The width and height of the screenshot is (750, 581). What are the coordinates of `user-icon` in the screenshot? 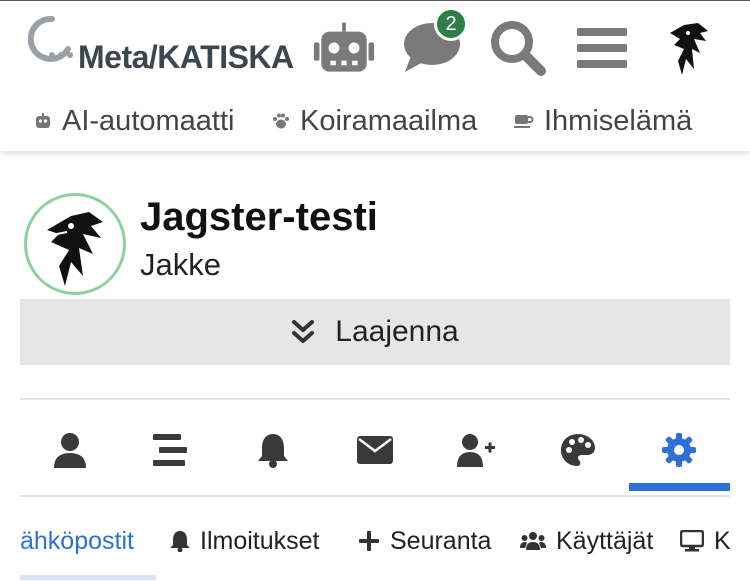 It's located at (70, 450).